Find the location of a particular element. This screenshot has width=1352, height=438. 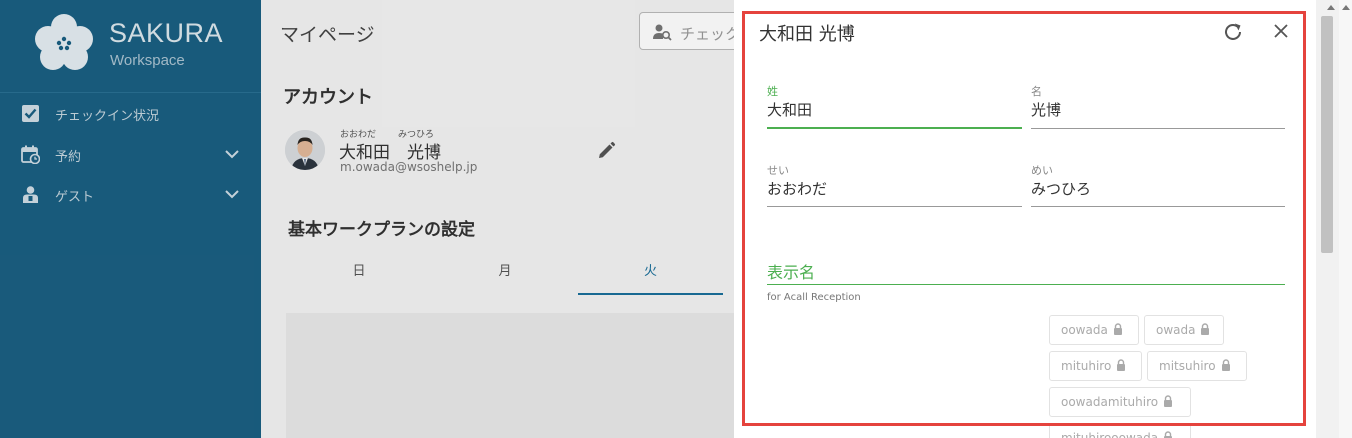

avatar-image is located at coordinates (305, 150).